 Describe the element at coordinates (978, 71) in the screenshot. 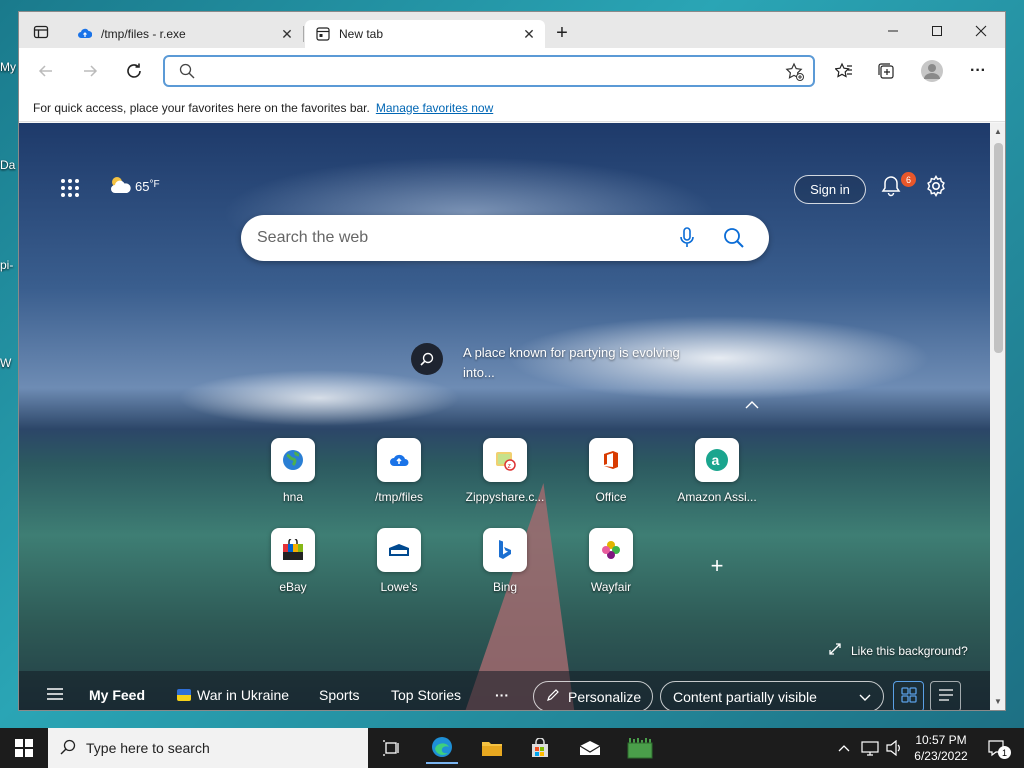

I see `settings-more-icon: ···` at that location.